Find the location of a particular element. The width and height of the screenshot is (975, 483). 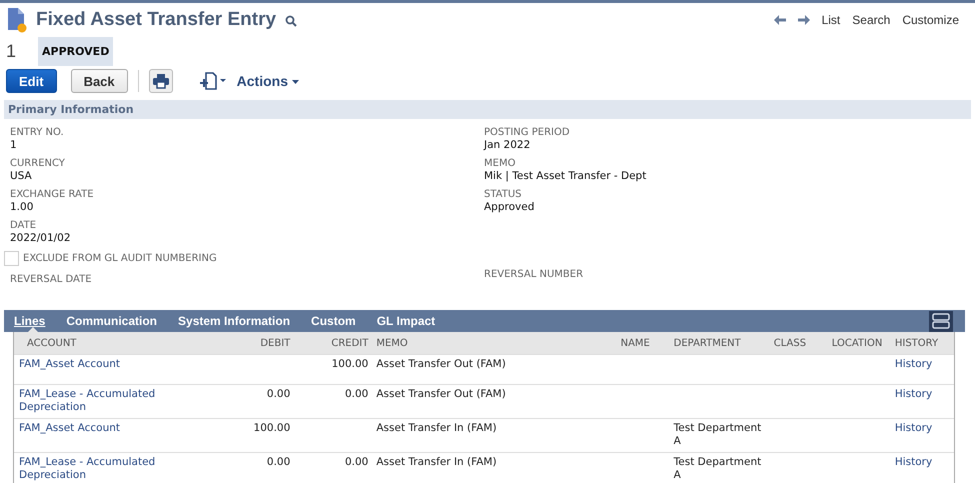

forward-arrow-icon is located at coordinates (804, 20).